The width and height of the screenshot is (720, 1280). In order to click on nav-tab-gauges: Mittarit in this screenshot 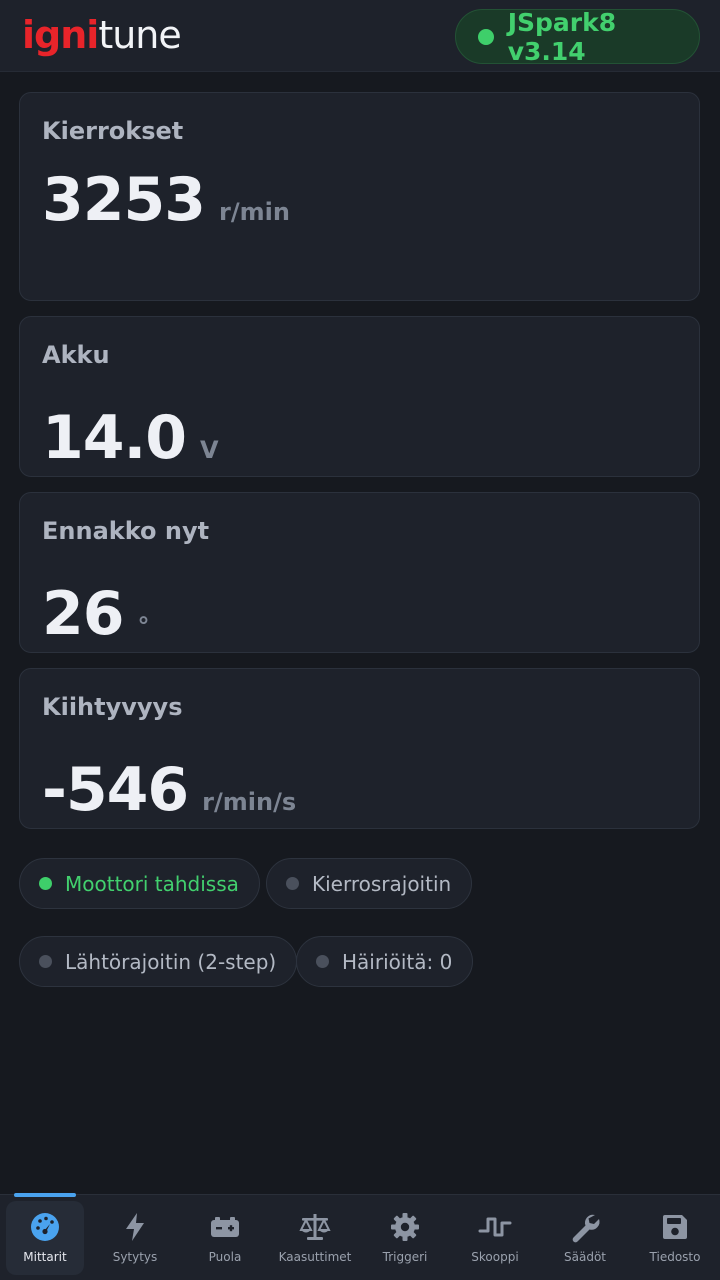, I will do `click(45, 1238)`.